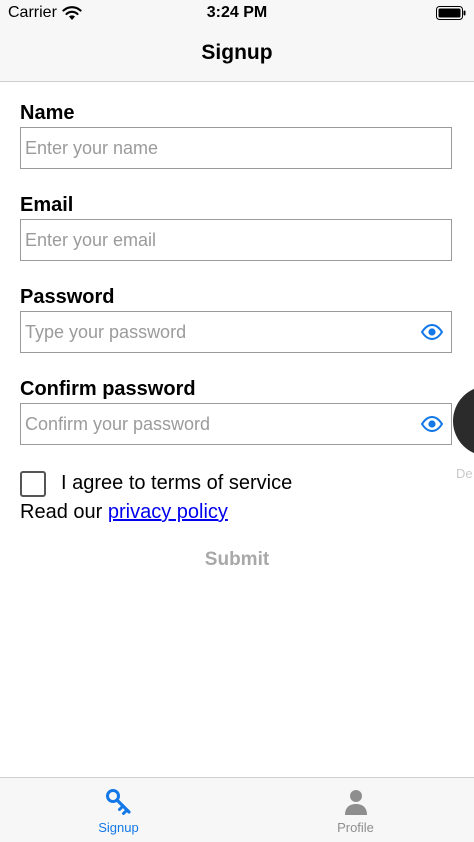 The height and width of the screenshot is (842, 474). I want to click on person-icon, so click(356, 802).